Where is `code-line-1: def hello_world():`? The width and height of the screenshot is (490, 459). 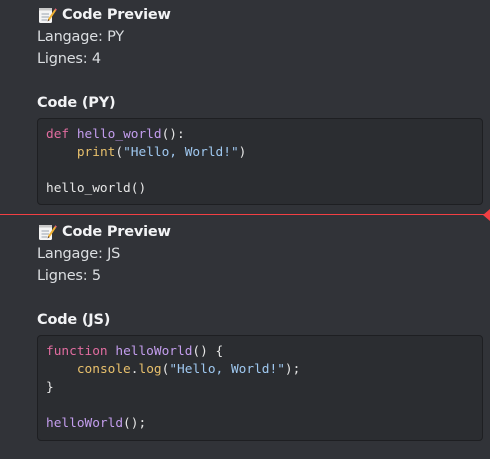
code-line-1: def hello_world(): is located at coordinates (115, 134).